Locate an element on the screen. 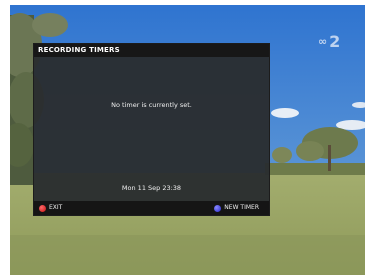 The height and width of the screenshot is (277, 365). new-timer-button: NEW TIMER is located at coordinates (236, 208).